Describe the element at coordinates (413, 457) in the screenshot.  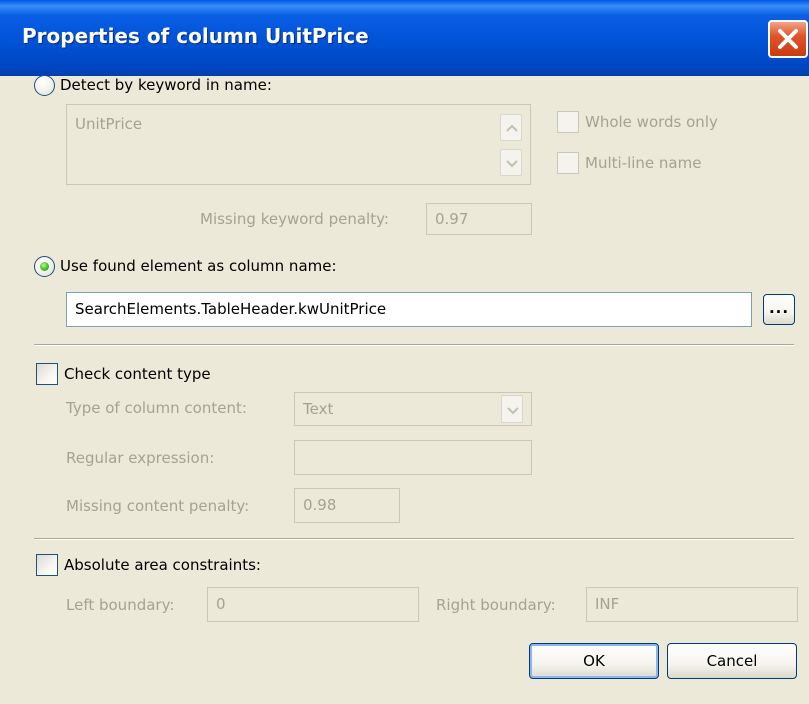
I see `regex-input` at that location.